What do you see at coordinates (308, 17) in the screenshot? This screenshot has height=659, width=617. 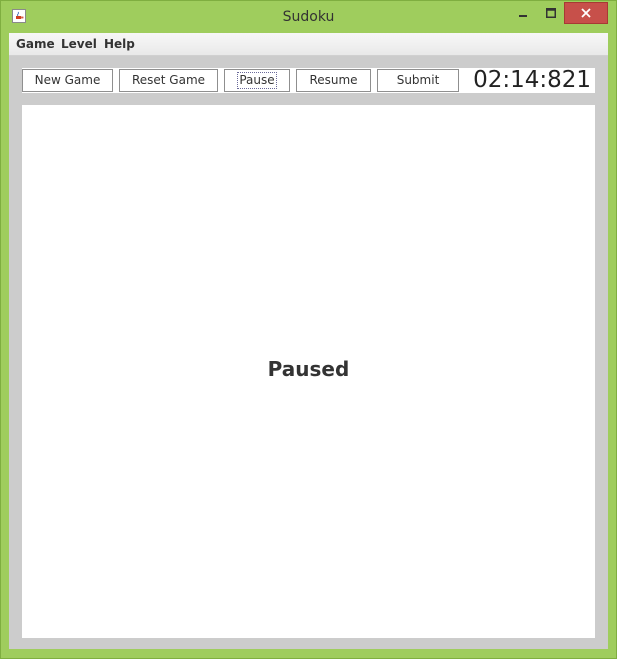 I see `title-bar: Sudoku` at bounding box center [308, 17].